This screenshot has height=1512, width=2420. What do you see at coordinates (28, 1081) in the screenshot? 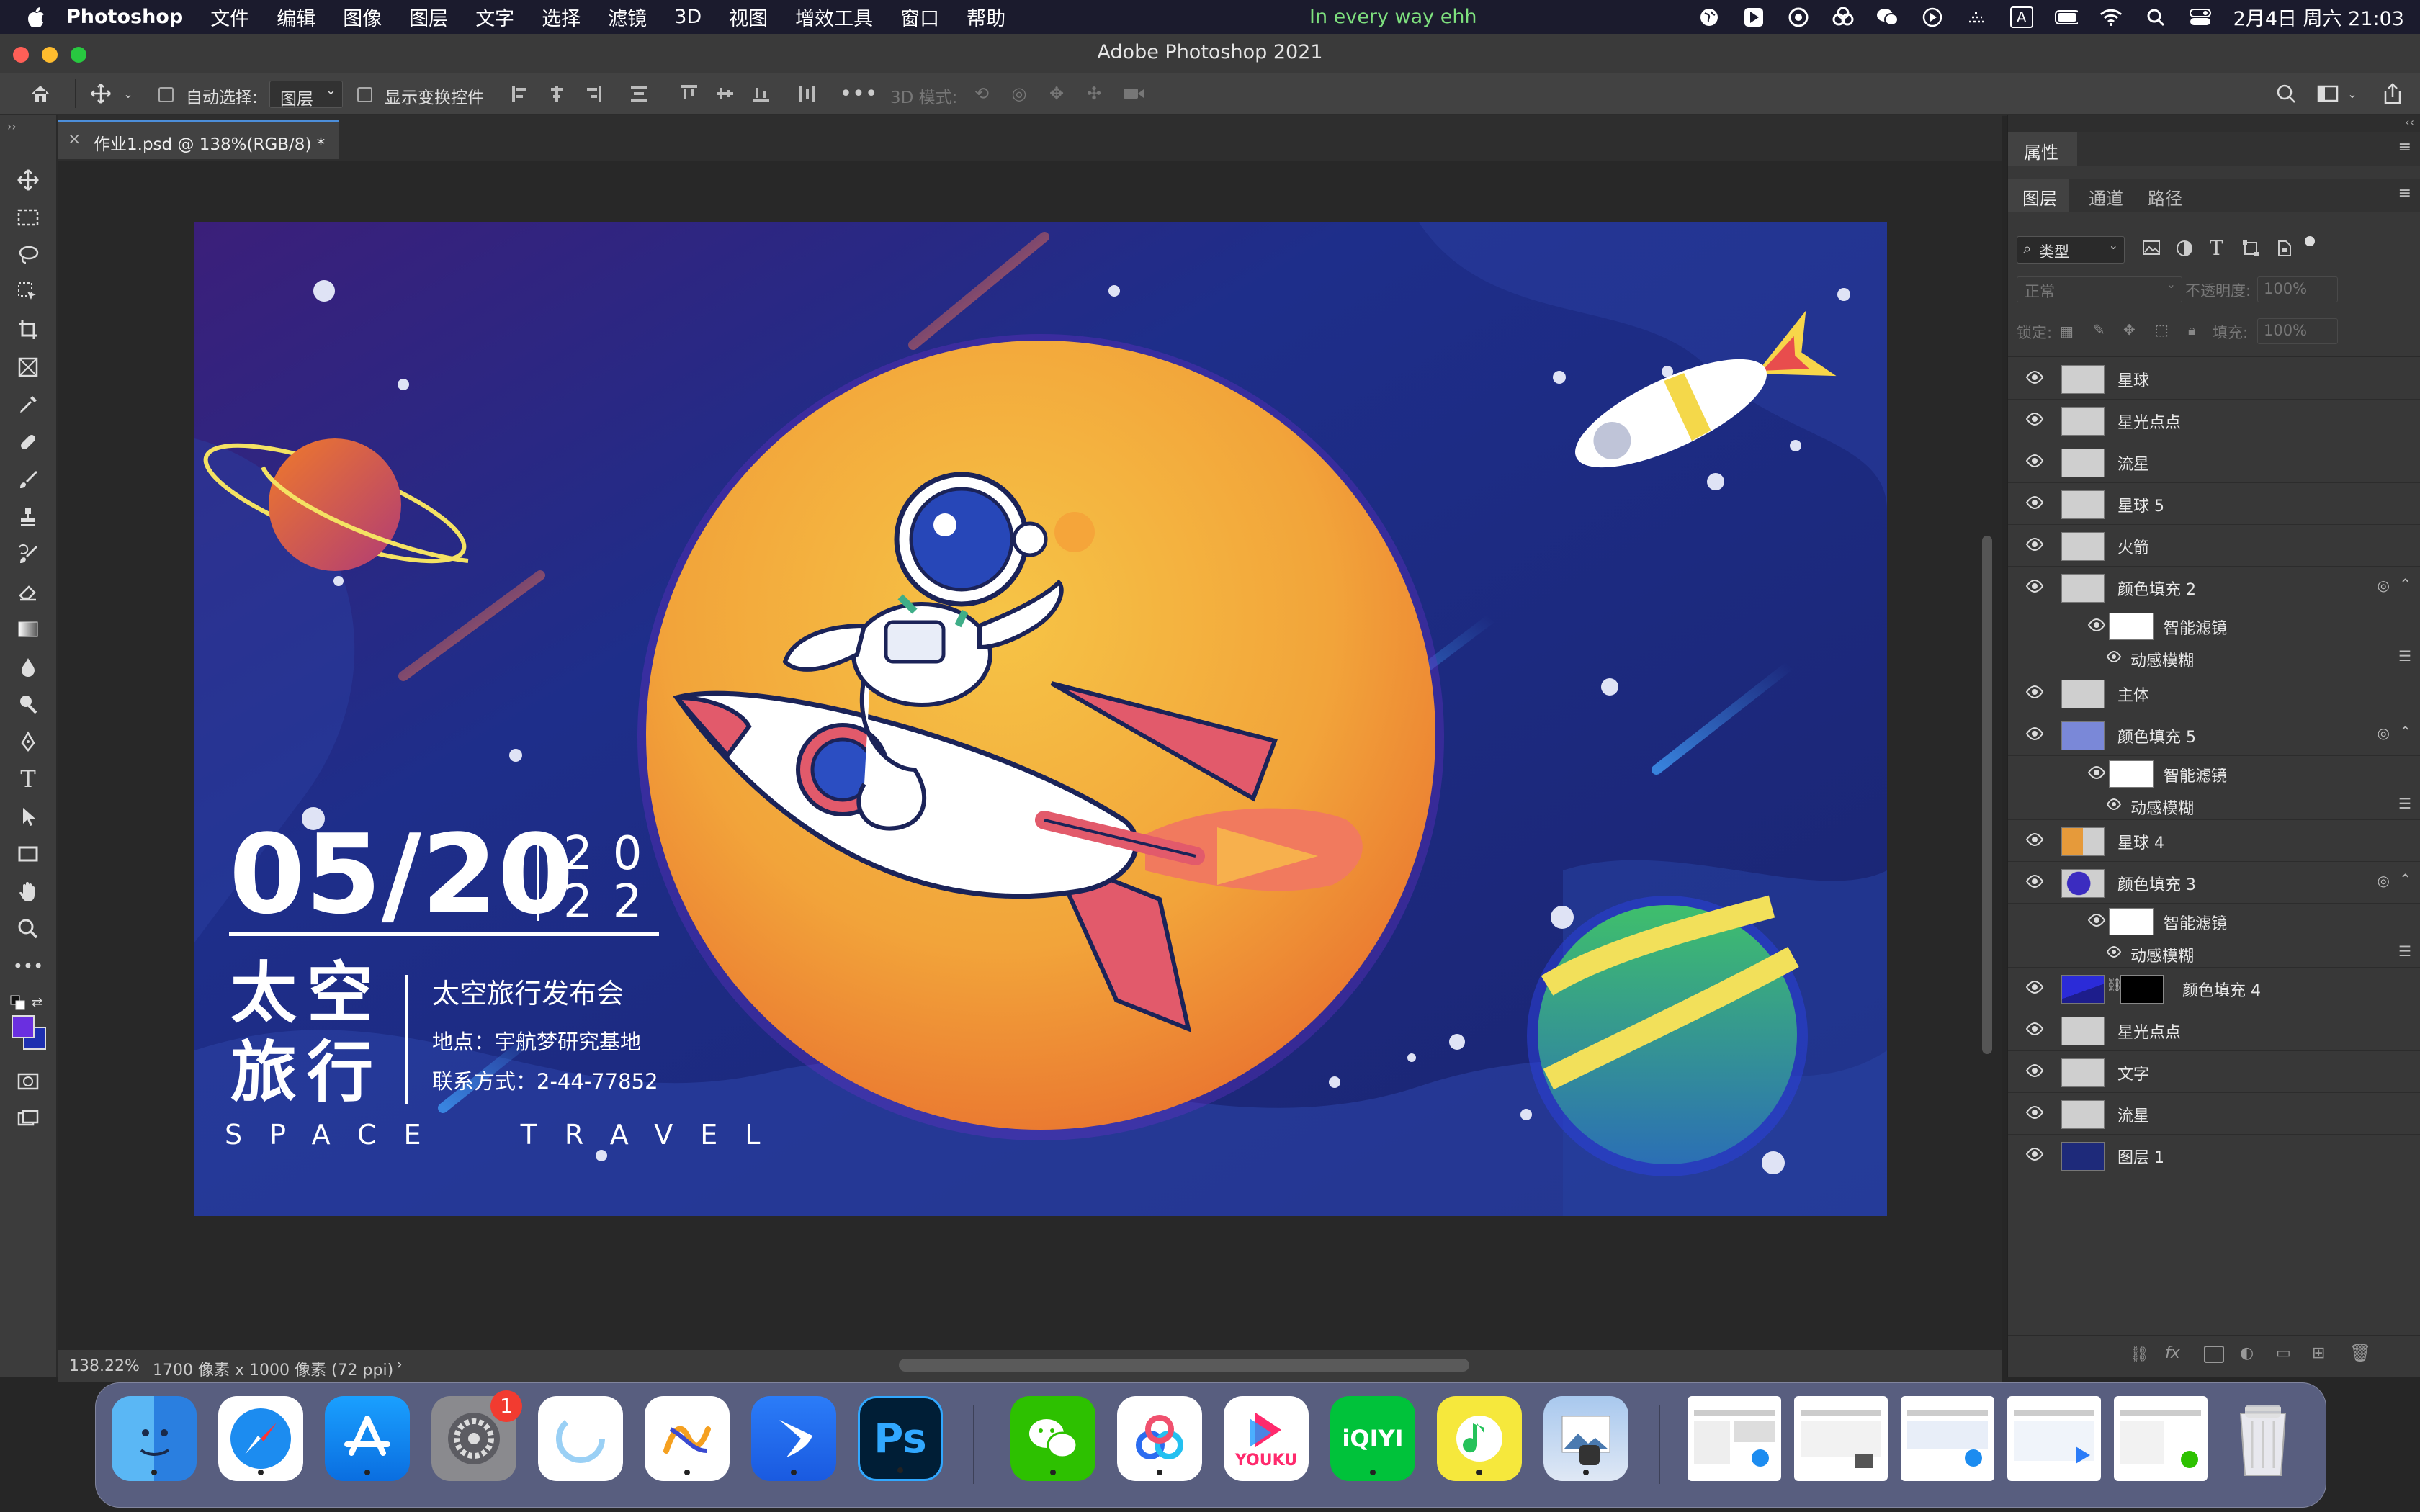
I see `quick-mask-icon` at bounding box center [28, 1081].